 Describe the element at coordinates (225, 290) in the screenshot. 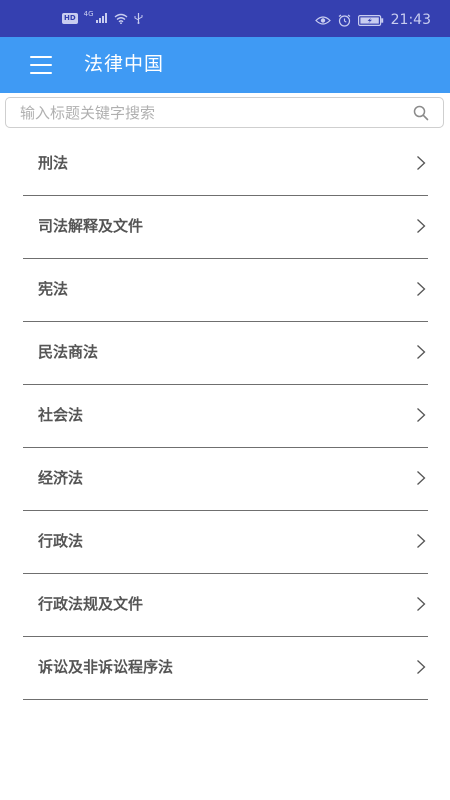

I see `list-item-constitution: 宪法` at that location.